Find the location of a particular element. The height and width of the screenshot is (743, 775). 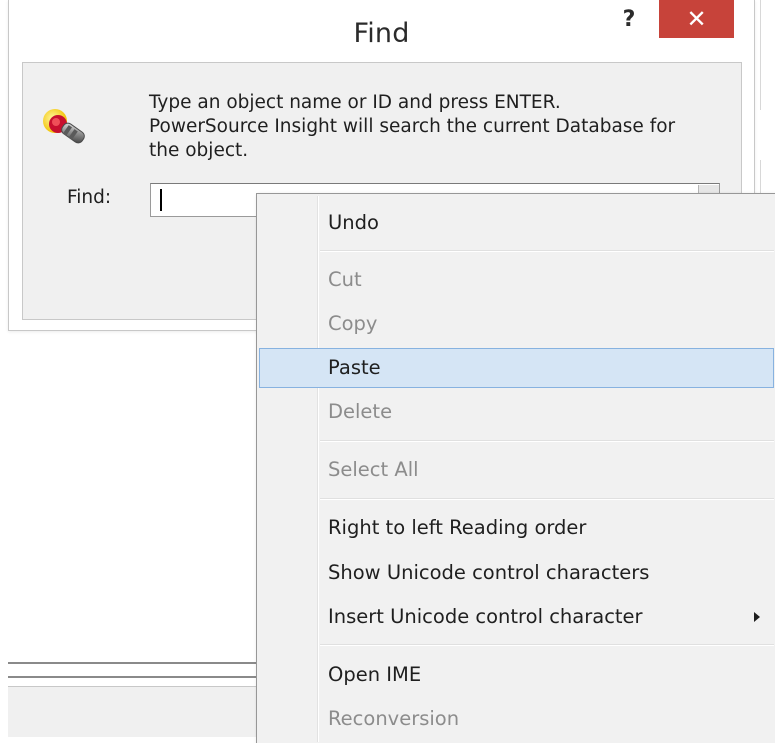

close-button: ✕ is located at coordinates (696, 19).